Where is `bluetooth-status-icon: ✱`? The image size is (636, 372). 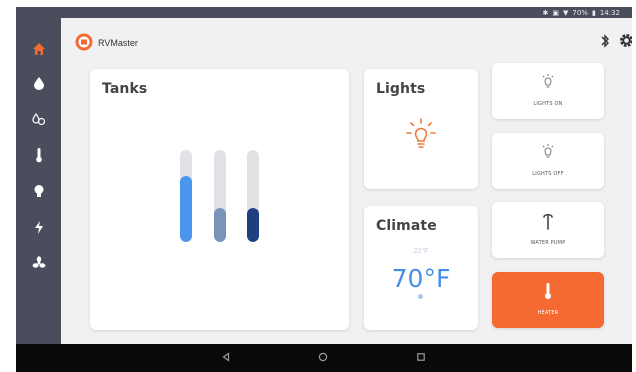
bluetooth-status-icon: ✱ is located at coordinates (545, 12).